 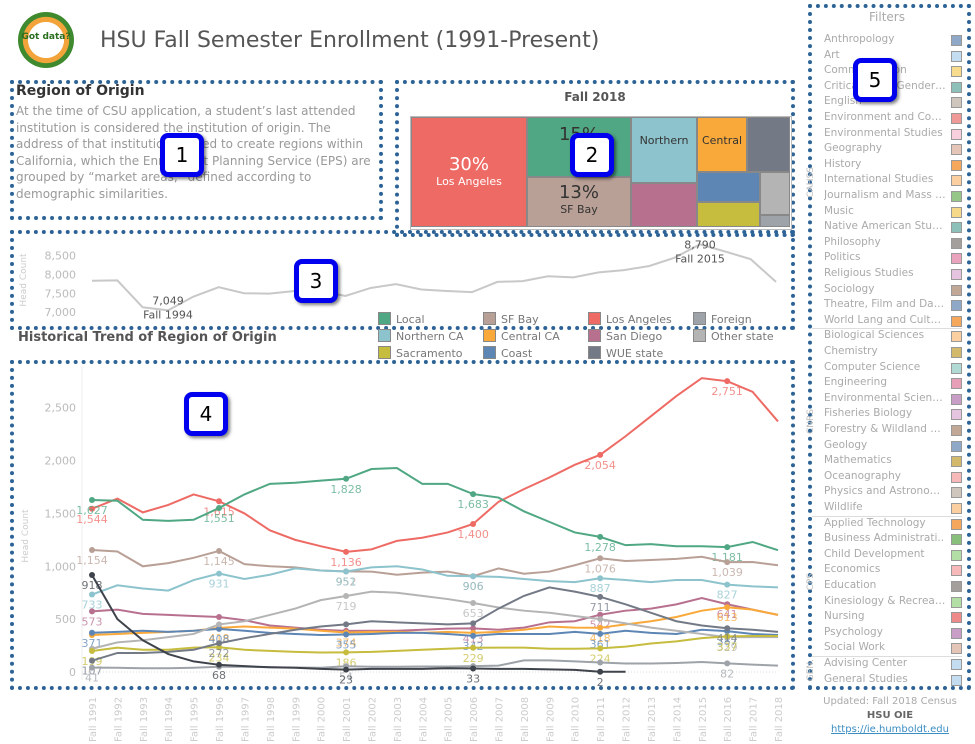 I want to click on filter-item-physics-and-astronomy: Physics and Astronomy, so click(x=896, y=492).